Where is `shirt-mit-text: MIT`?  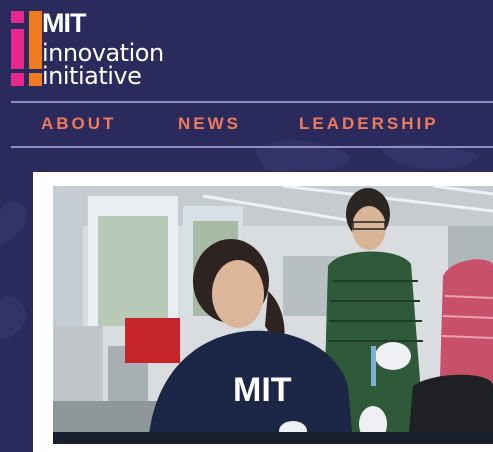 shirt-mit-text: MIT is located at coordinates (262, 390).